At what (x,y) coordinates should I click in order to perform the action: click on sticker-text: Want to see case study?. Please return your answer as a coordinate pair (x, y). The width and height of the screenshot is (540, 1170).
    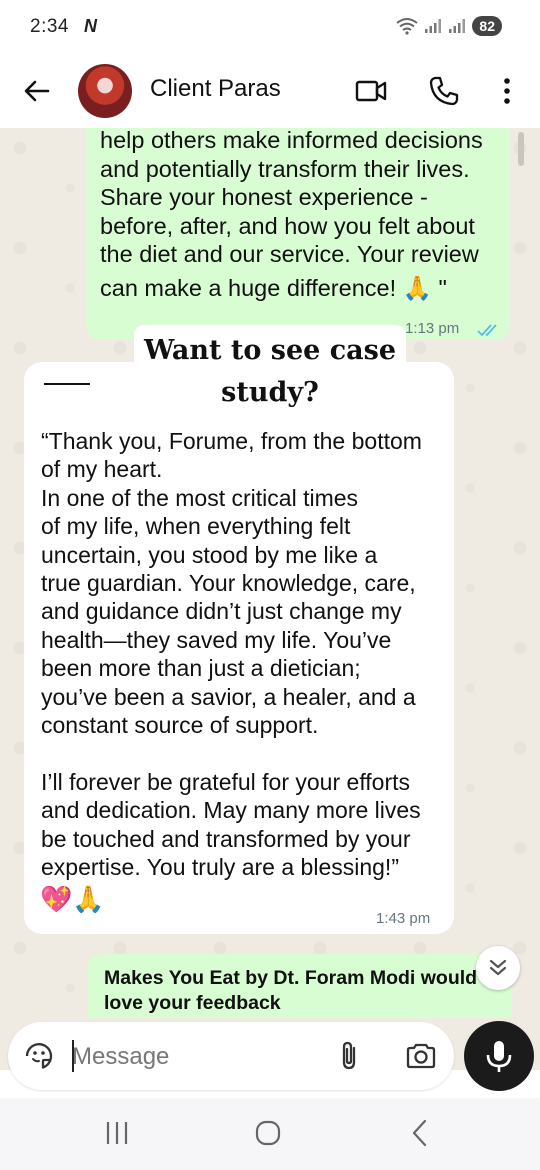
    Looking at the image, I should click on (270, 372).